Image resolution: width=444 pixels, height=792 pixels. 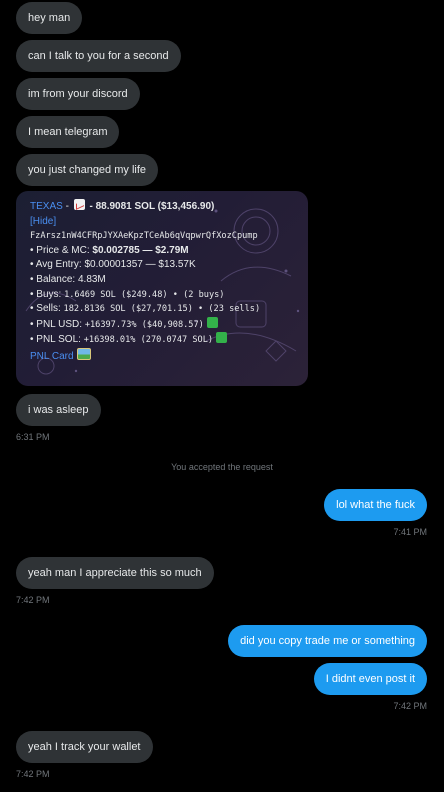 I want to click on message-bubble-incoming: I mean telegram, so click(x=68, y=132).